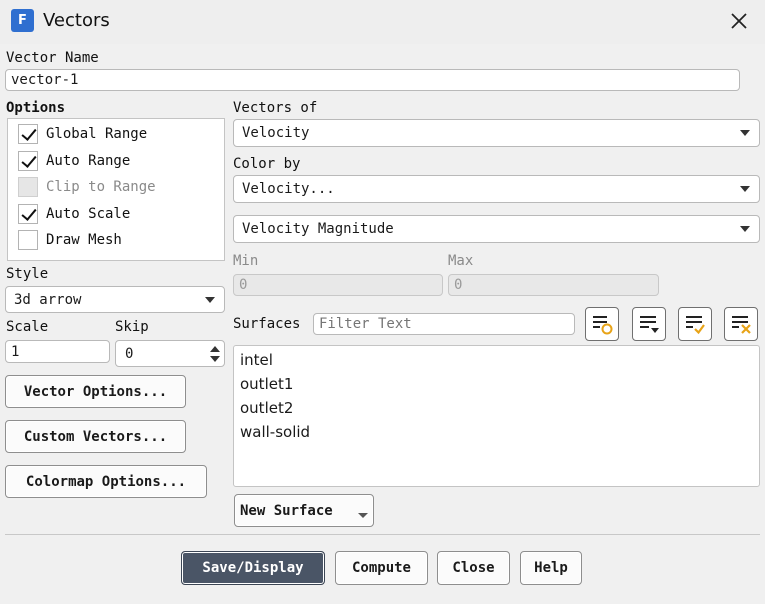 The height and width of the screenshot is (604, 765). Describe the element at coordinates (76, 20) in the screenshot. I see `window-title: Vectors` at that location.